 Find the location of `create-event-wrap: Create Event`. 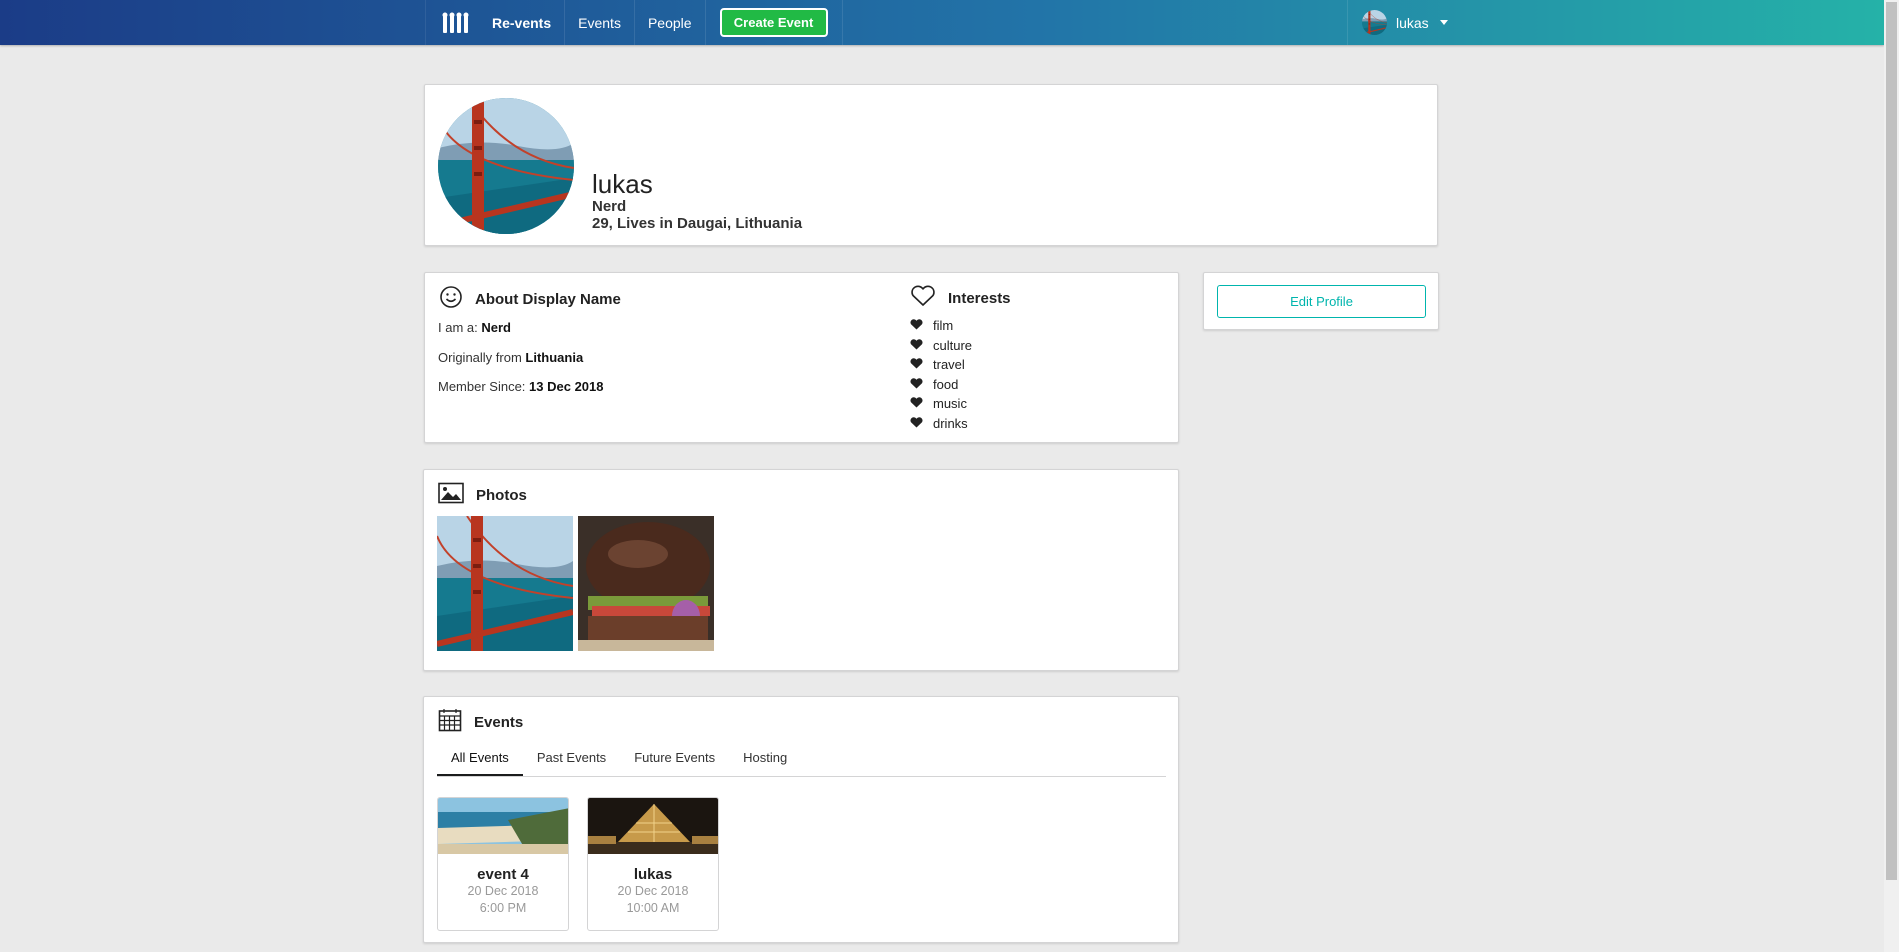

create-event-wrap: Create Event is located at coordinates (773, 22).